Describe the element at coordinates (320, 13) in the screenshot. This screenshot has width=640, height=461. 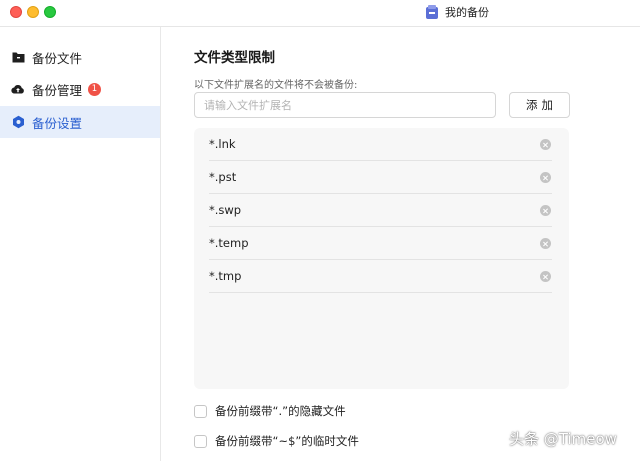
I see `title-bar: 我的备份` at that location.